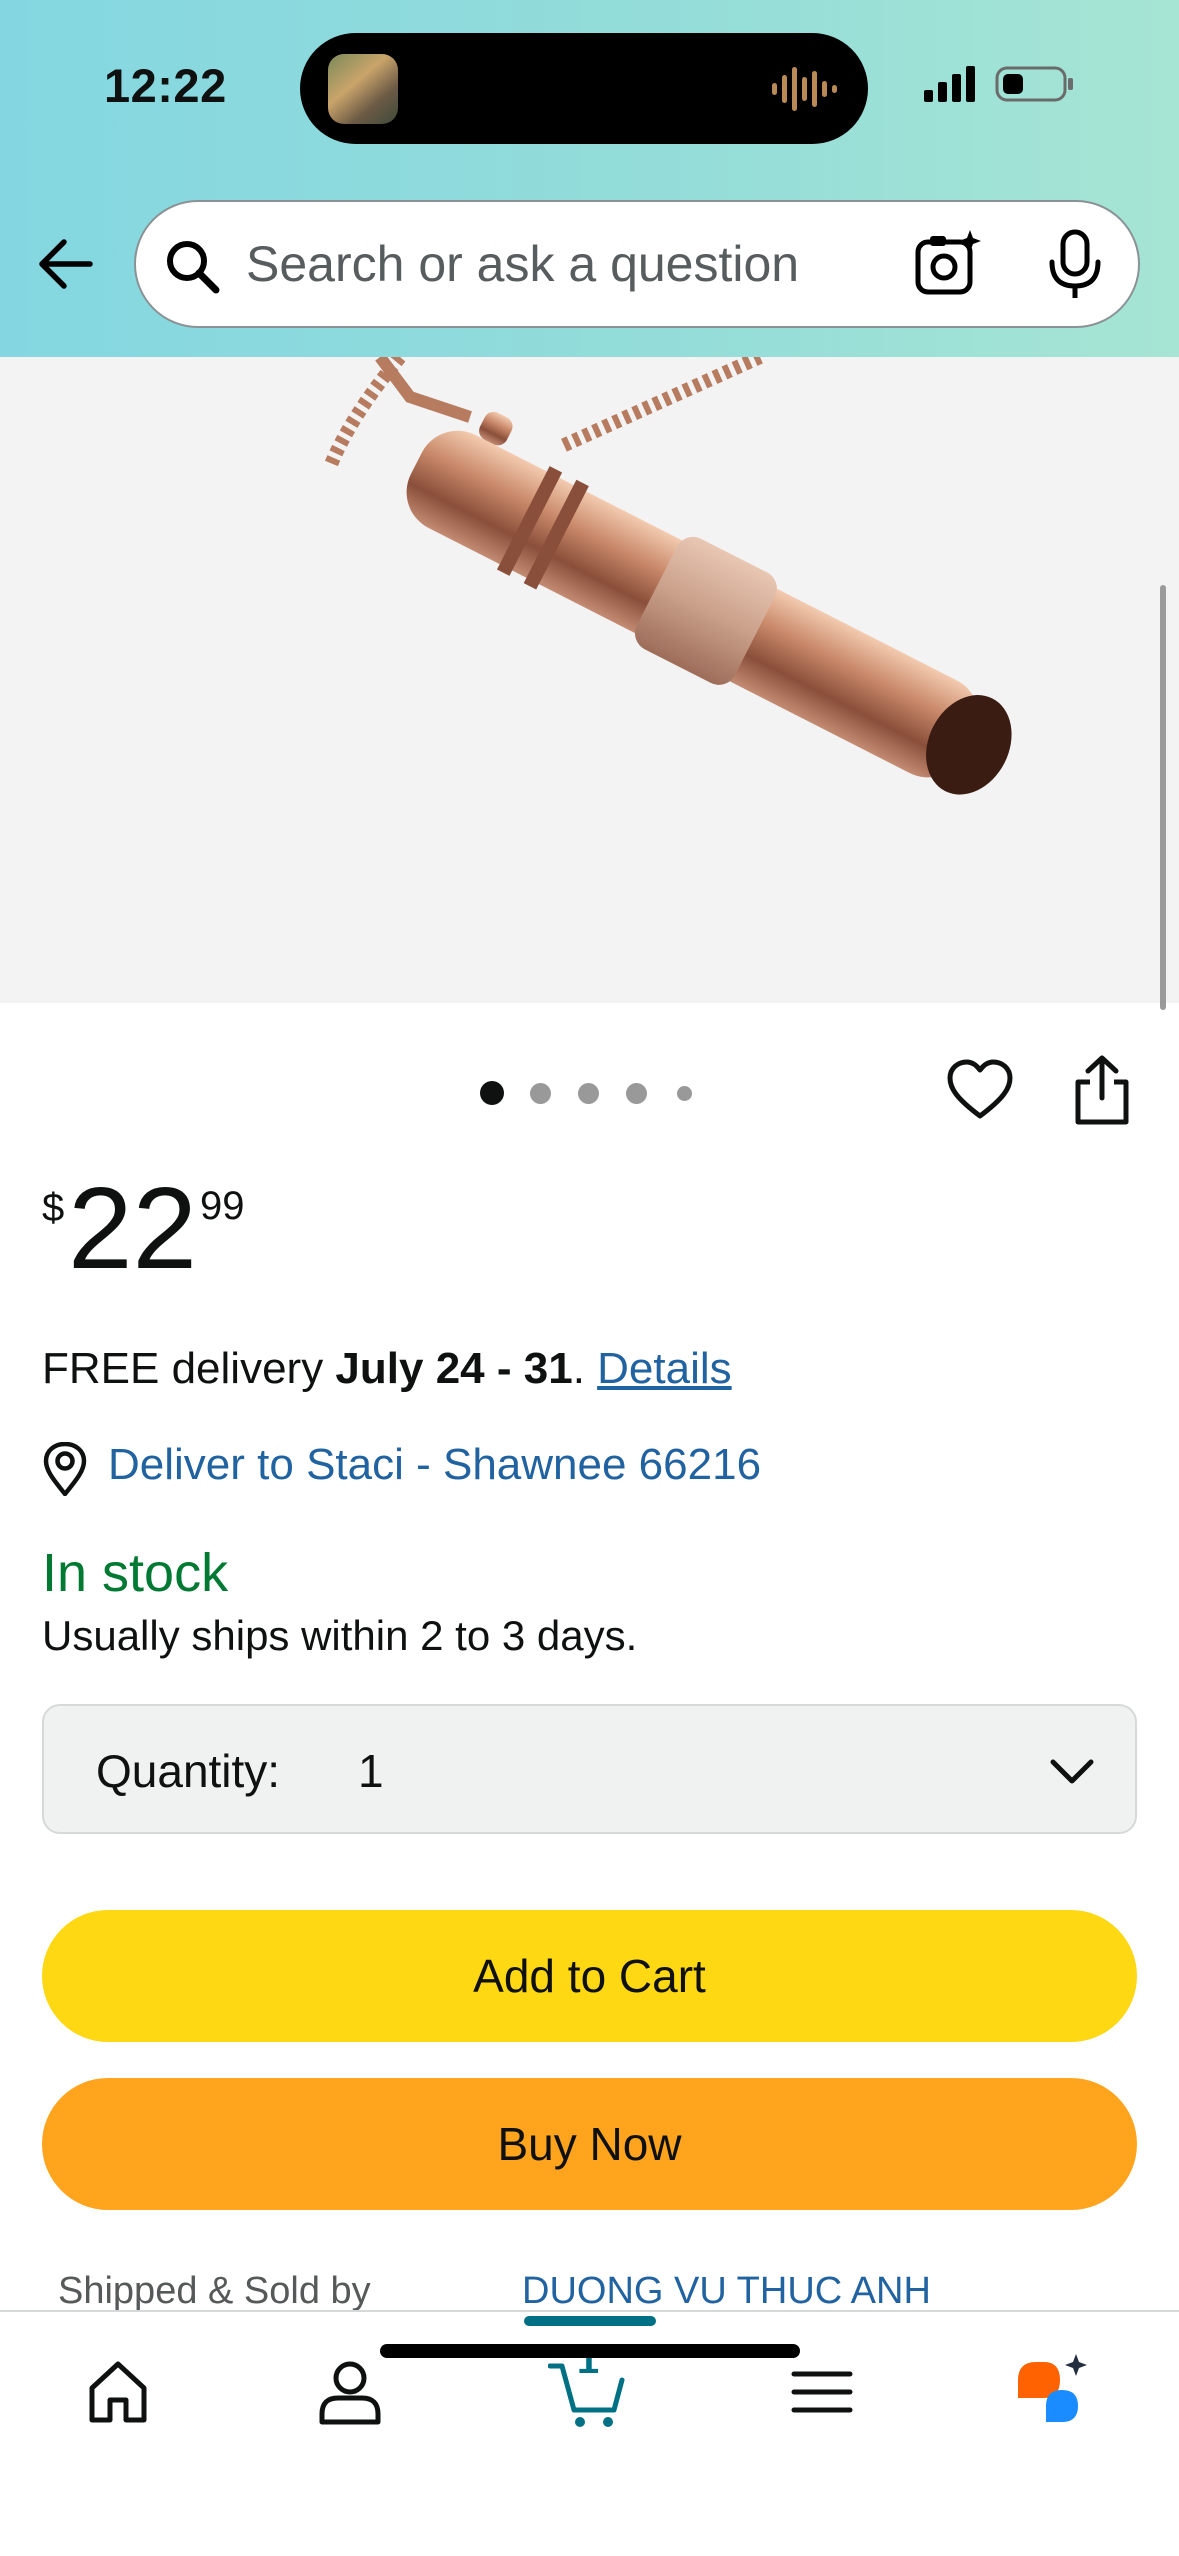  I want to click on whistle-pendant-image, so click(667, 576).